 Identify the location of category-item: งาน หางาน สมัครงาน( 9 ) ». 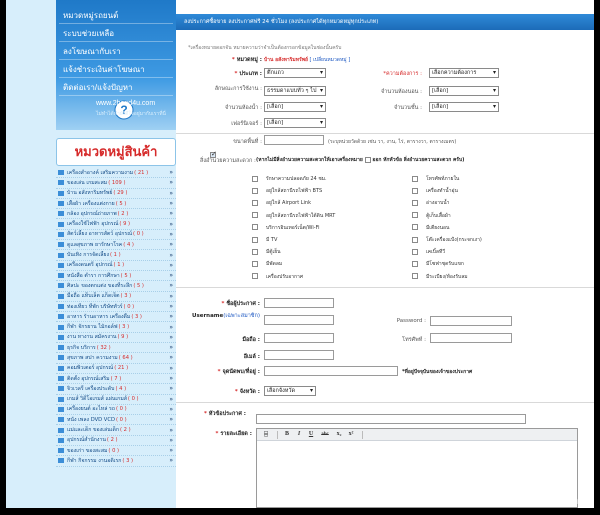
(116, 338).